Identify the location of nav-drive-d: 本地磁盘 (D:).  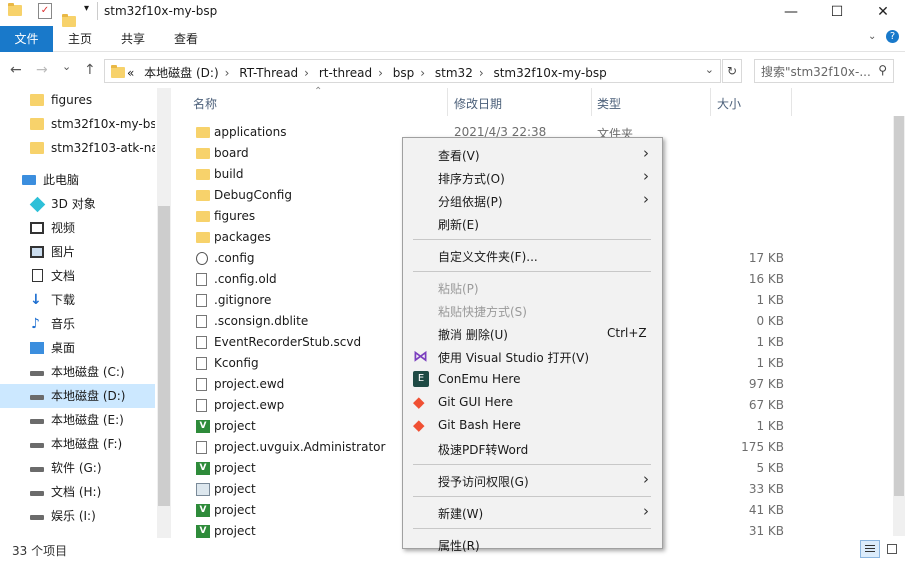
(77, 396).